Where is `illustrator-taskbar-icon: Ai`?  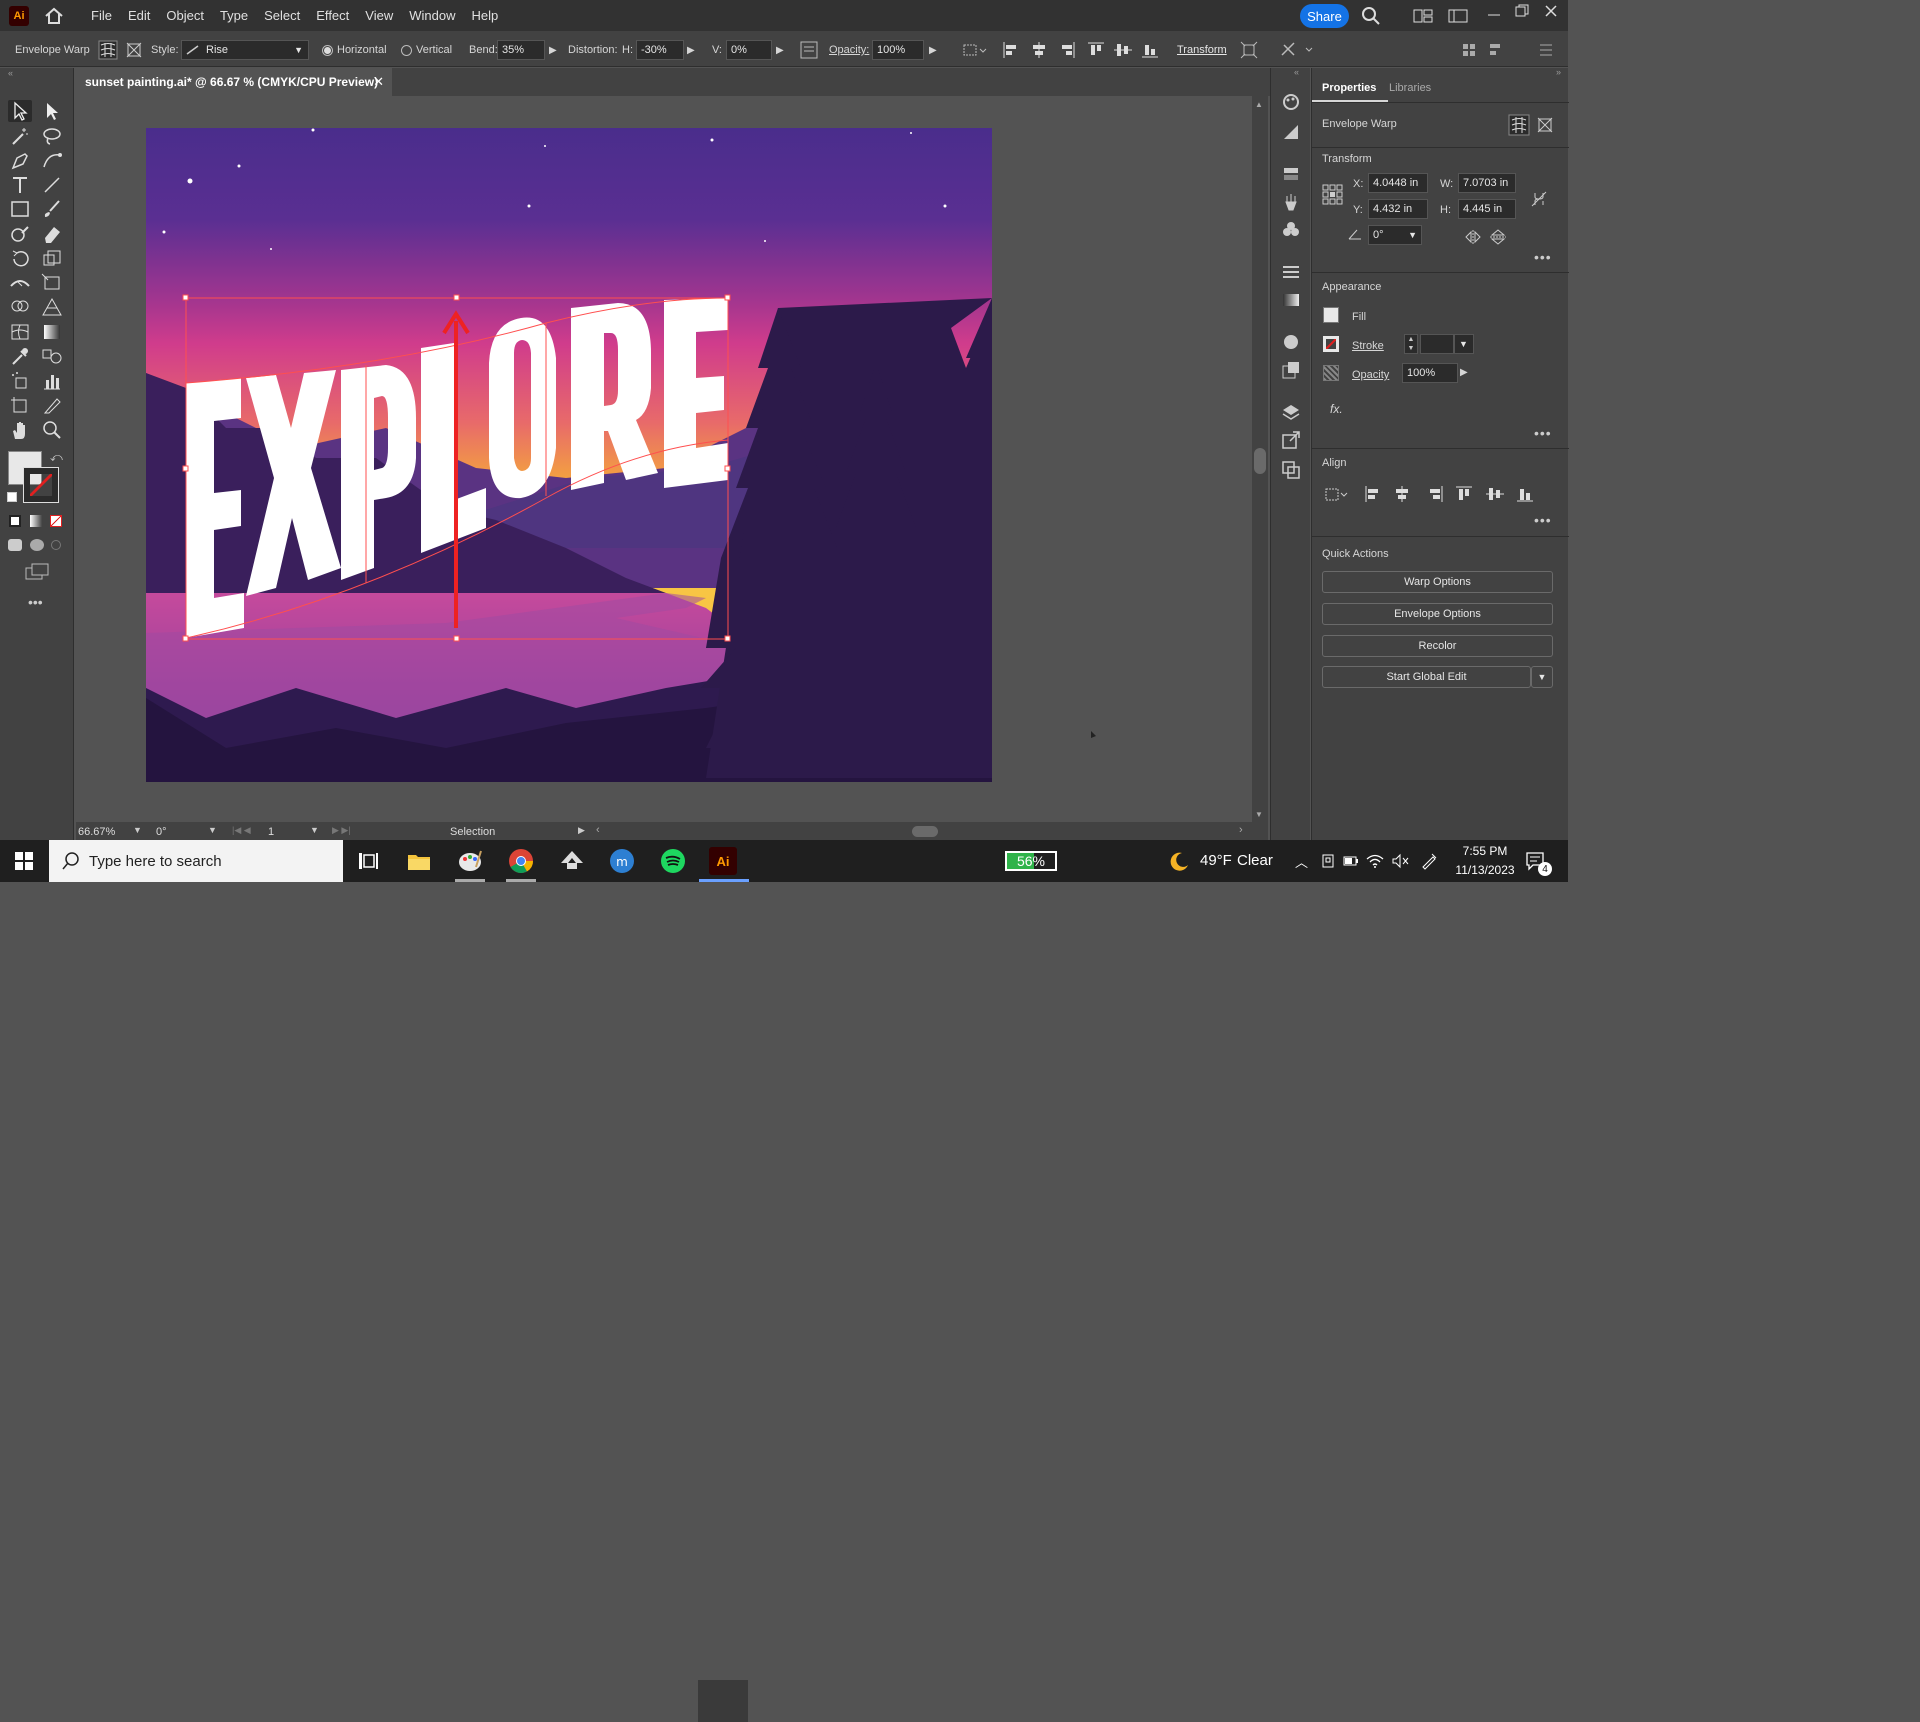
illustrator-taskbar-icon: Ai is located at coordinates (723, 861).